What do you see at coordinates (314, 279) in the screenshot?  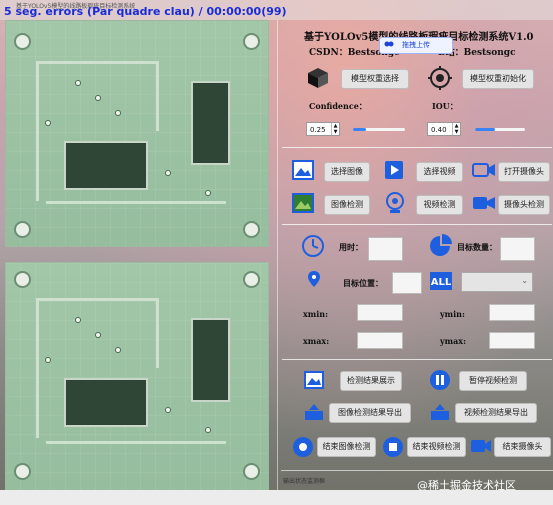 I see `location-icon` at bounding box center [314, 279].